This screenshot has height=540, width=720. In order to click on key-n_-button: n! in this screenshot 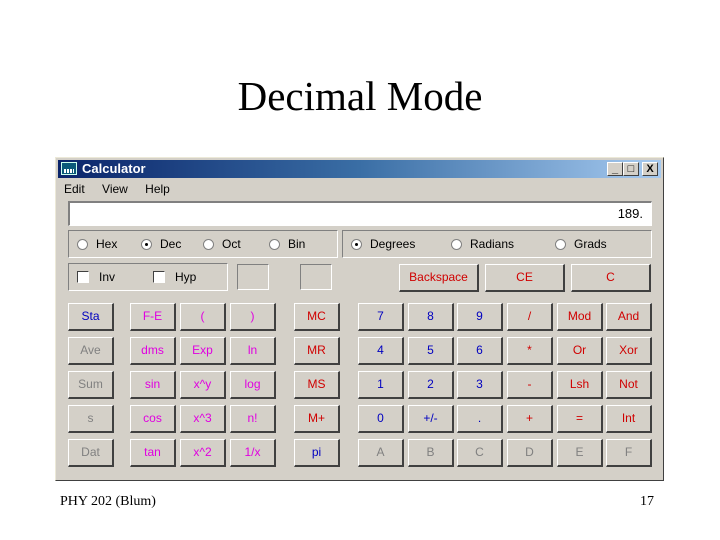, I will do `click(253, 419)`.